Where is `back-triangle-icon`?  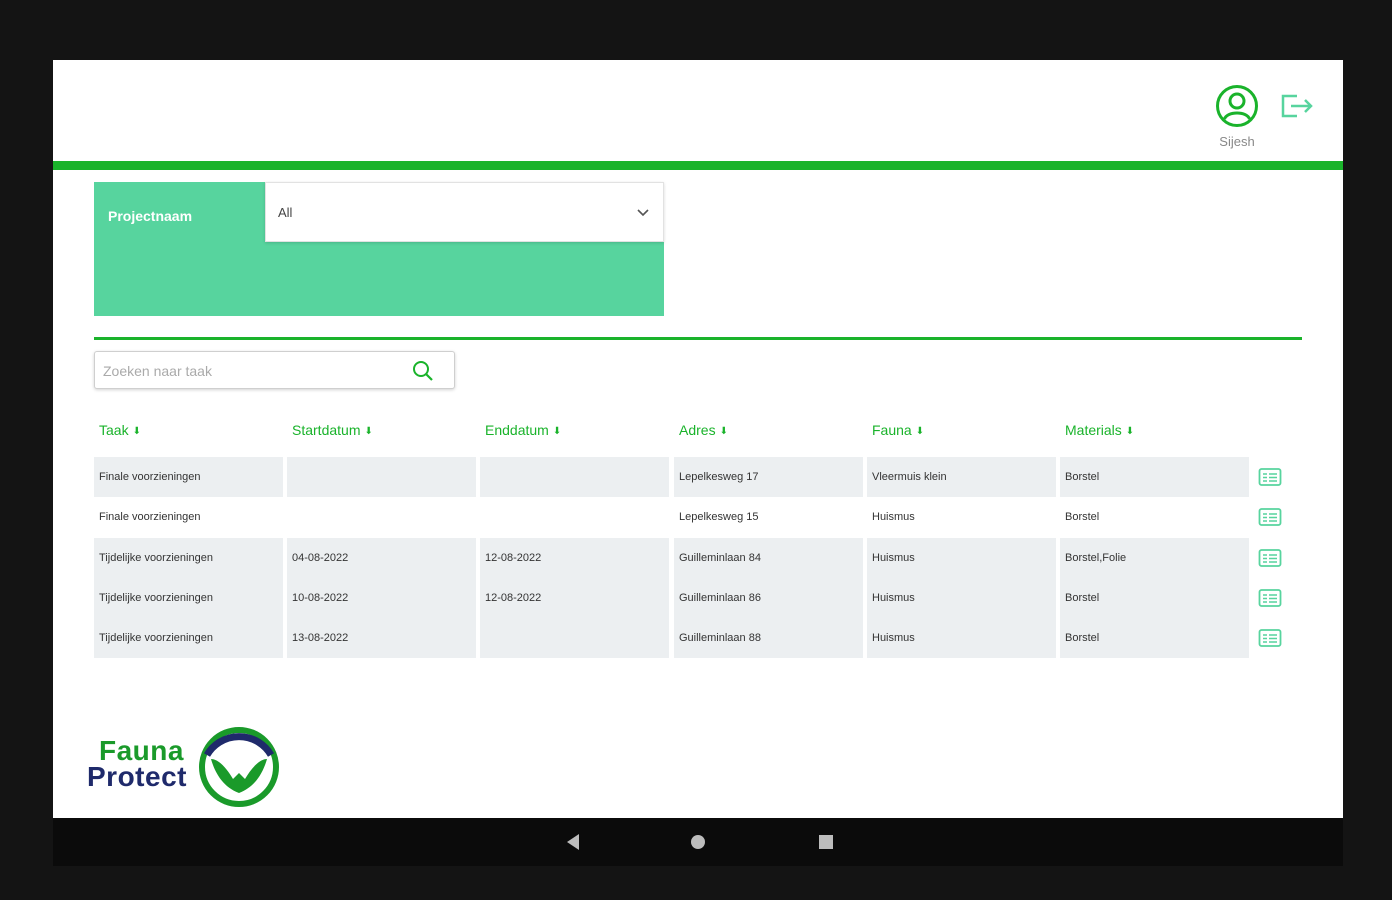
back-triangle-icon is located at coordinates (573, 842).